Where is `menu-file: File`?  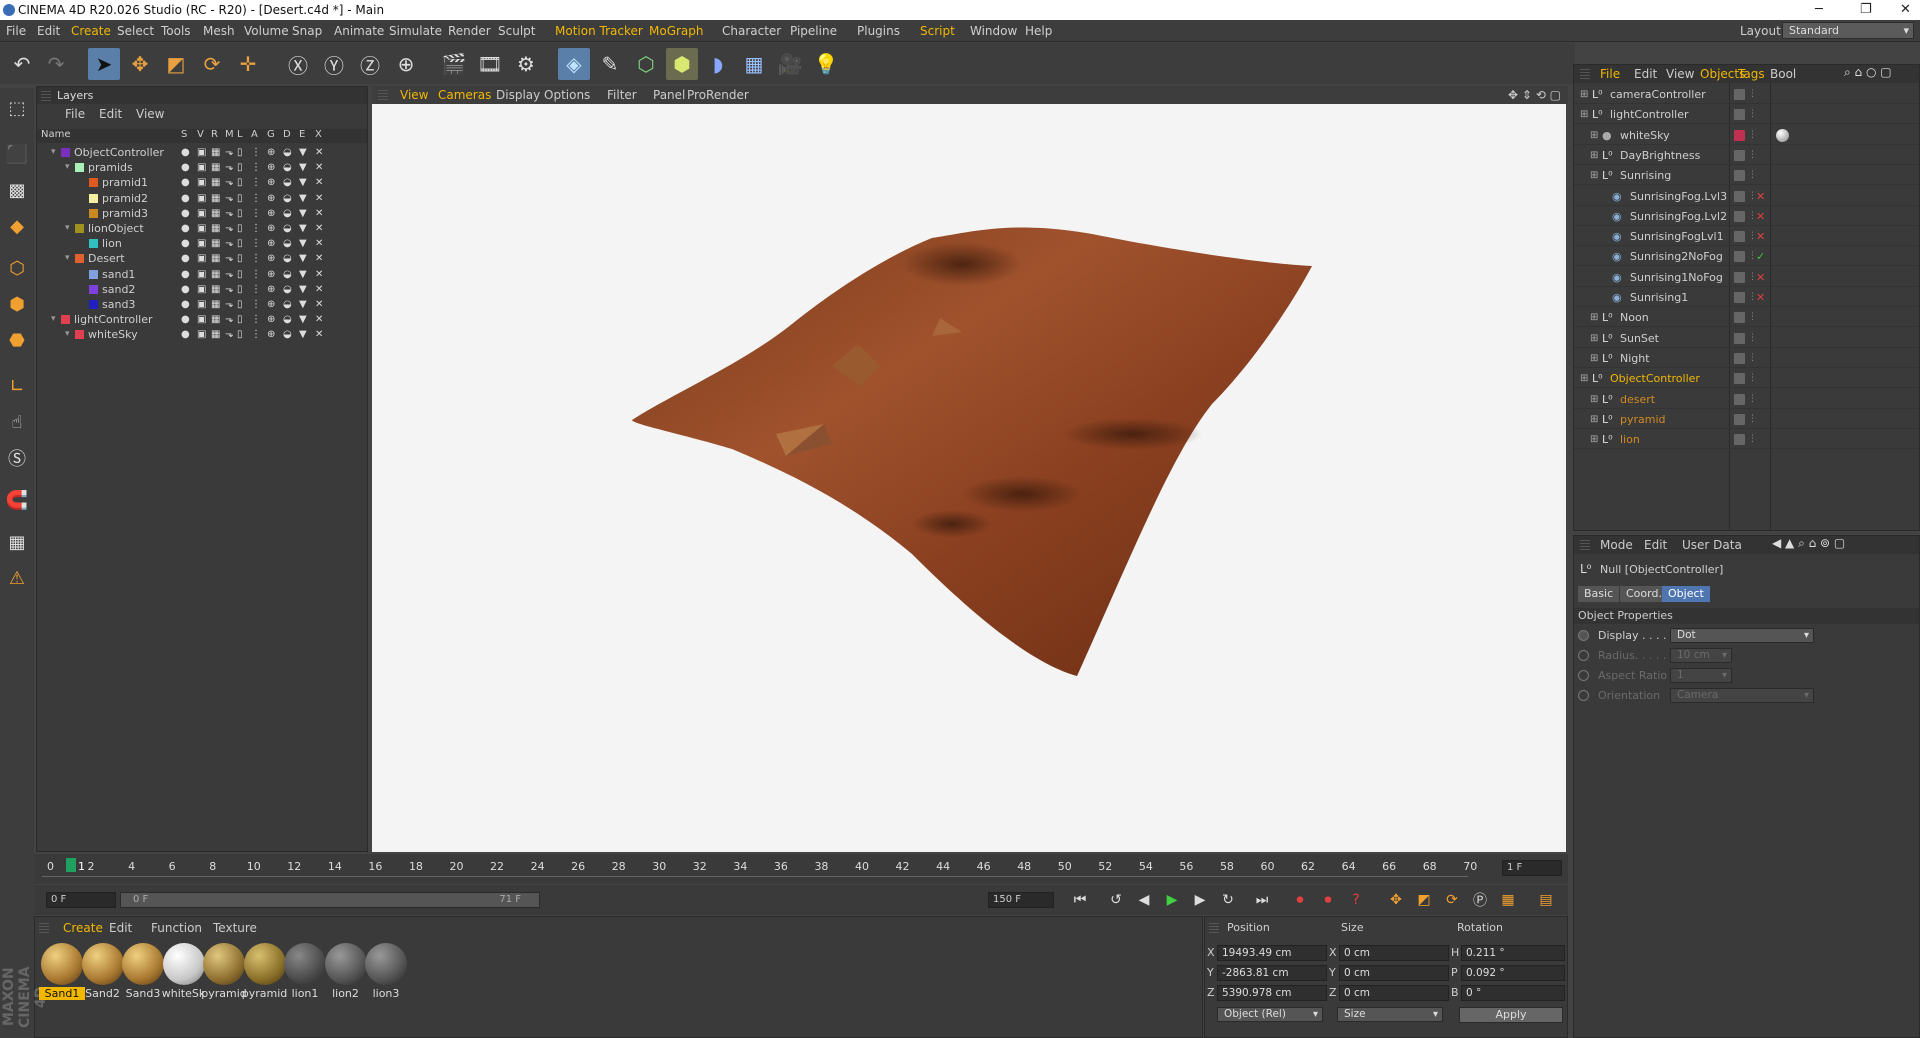 menu-file: File is located at coordinates (16, 31).